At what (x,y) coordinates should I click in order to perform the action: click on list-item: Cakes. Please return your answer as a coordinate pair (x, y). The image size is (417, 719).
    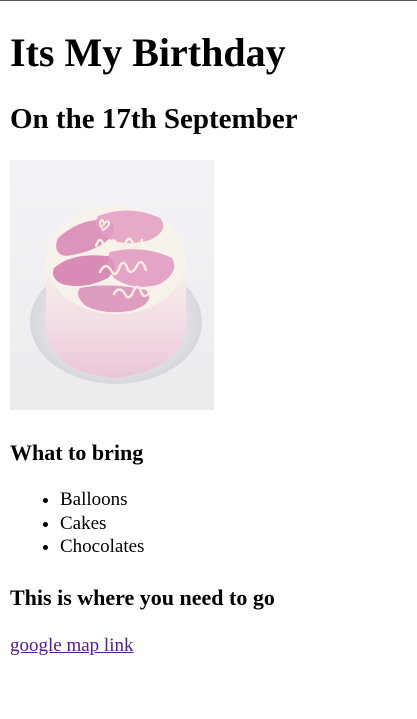
    Looking at the image, I should click on (233, 524).